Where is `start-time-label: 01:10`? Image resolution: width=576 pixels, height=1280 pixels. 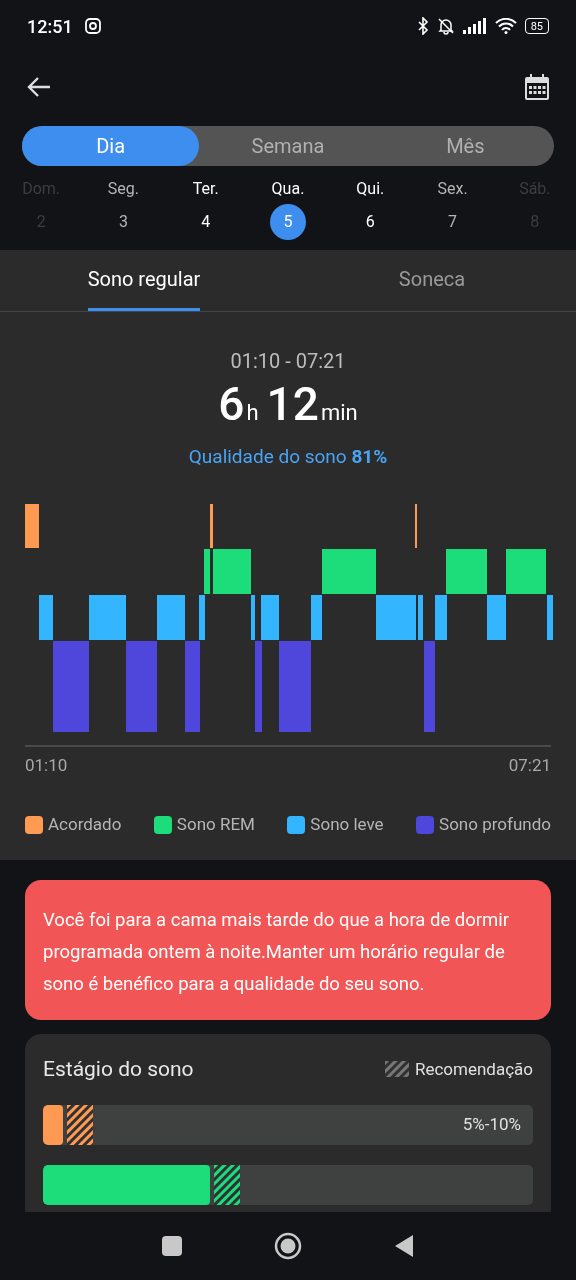
start-time-label: 01:10 is located at coordinates (46, 765).